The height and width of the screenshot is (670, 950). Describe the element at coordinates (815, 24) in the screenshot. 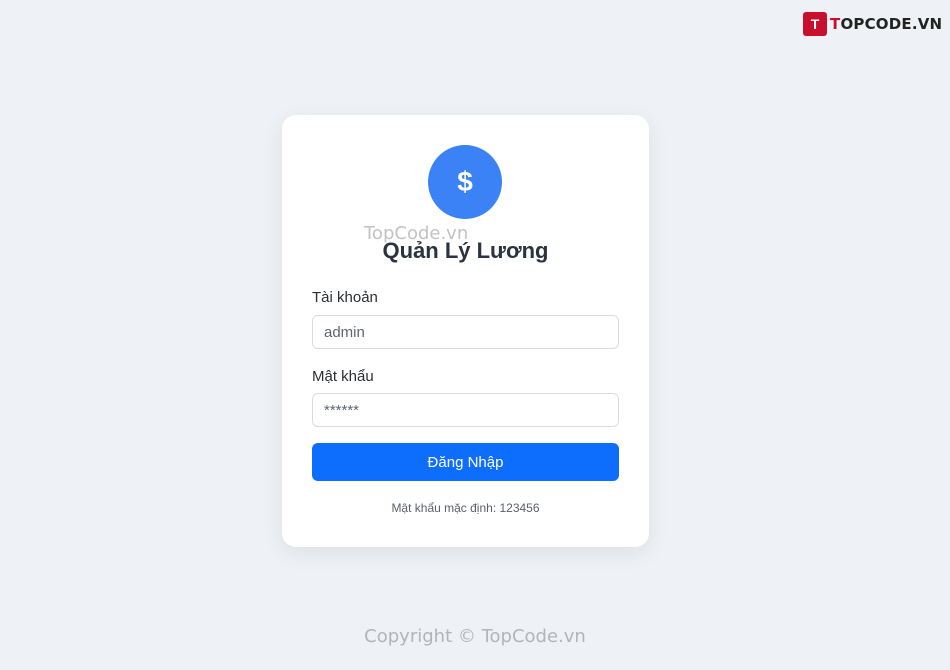

I see `brand-mark-icon: T` at that location.